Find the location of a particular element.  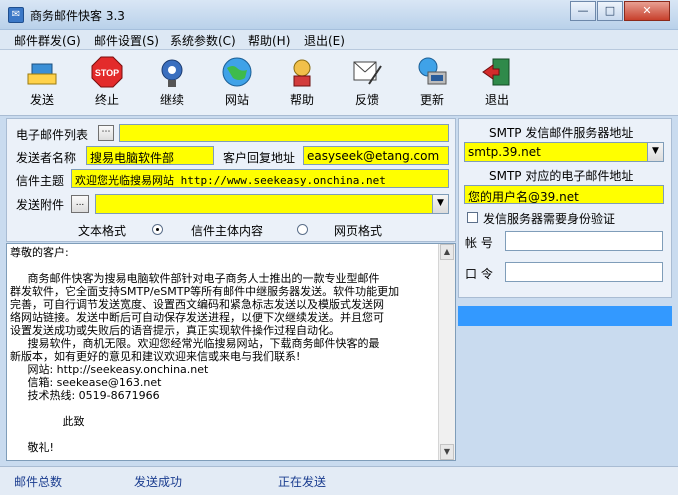

body-radio is located at coordinates (157, 229).